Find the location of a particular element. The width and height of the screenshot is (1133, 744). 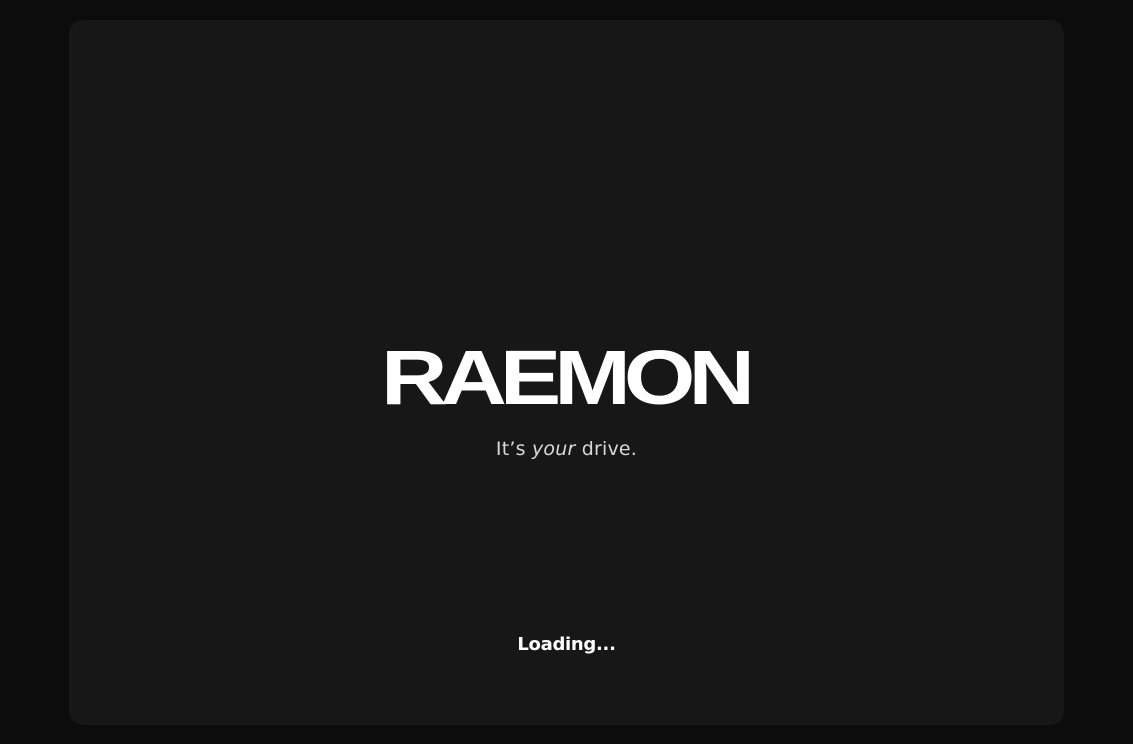

brand-logo: RAEMON is located at coordinates (566, 378).